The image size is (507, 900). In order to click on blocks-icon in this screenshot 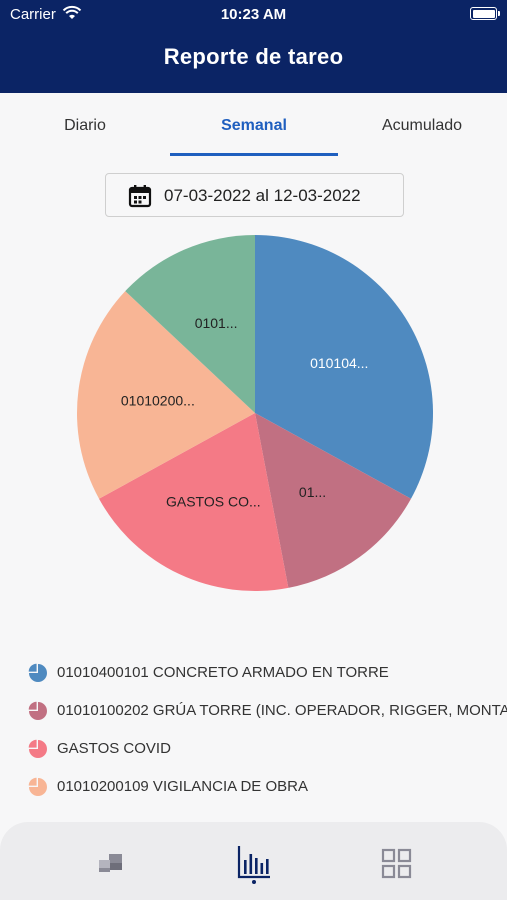, I will do `click(111, 864)`.